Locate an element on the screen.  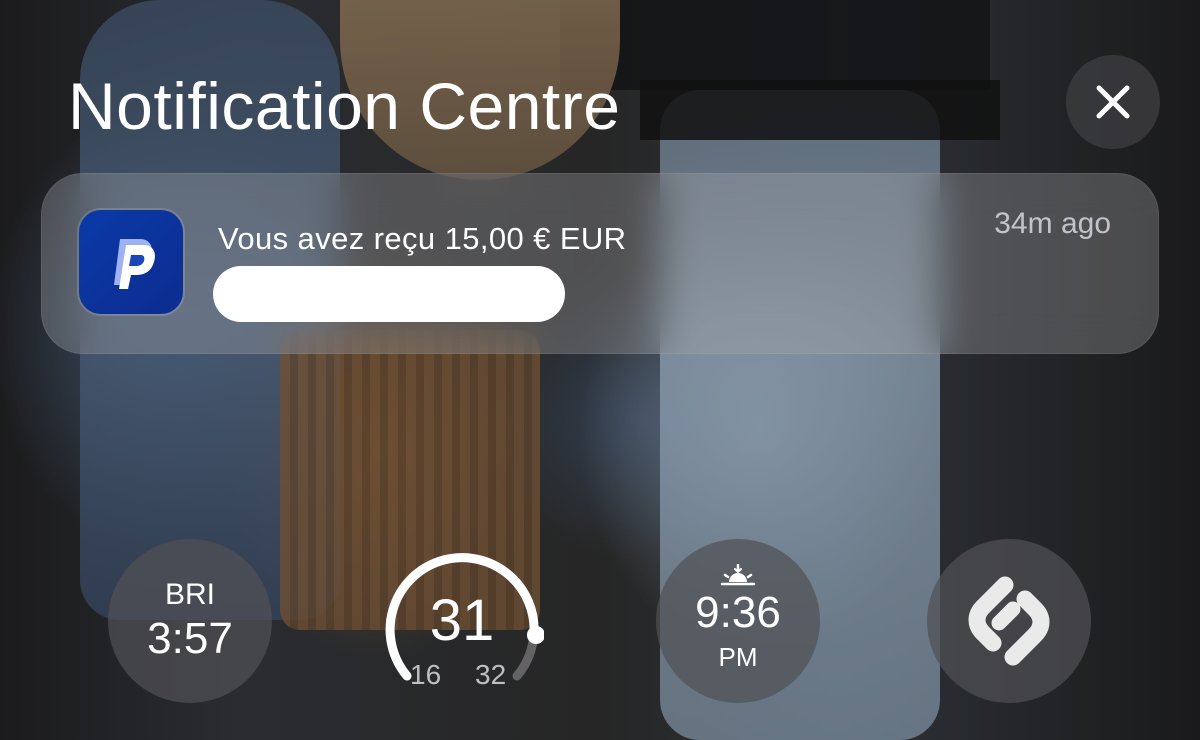
shazam-icon is located at coordinates (1009, 621).